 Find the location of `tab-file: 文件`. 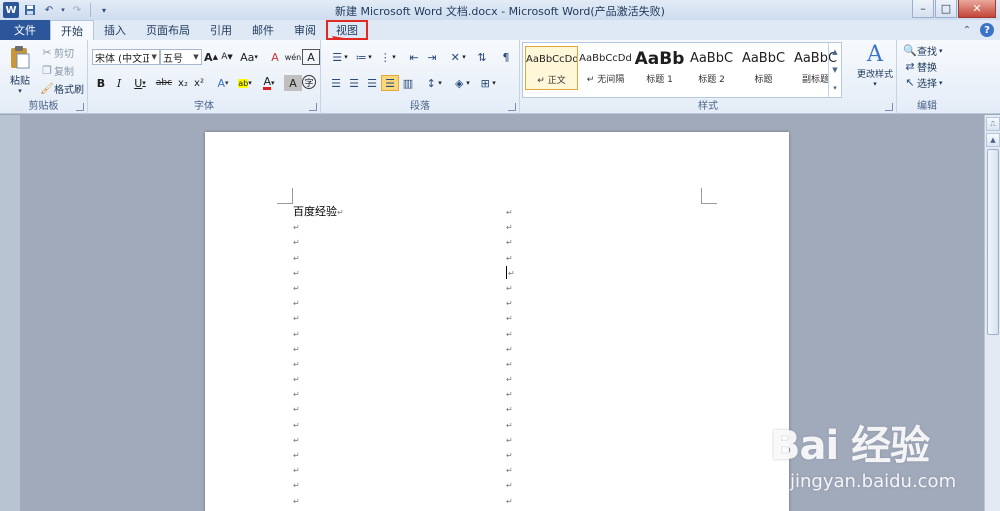

tab-file: 文件 is located at coordinates (25, 30).